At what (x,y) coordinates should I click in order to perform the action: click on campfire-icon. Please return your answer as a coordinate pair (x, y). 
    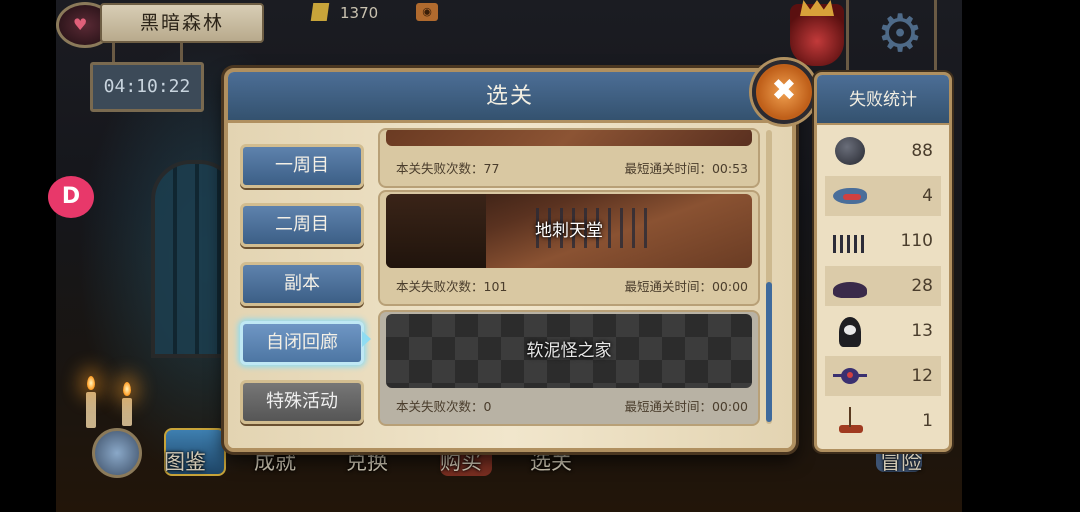
    Looking at the image, I should click on (849, 421).